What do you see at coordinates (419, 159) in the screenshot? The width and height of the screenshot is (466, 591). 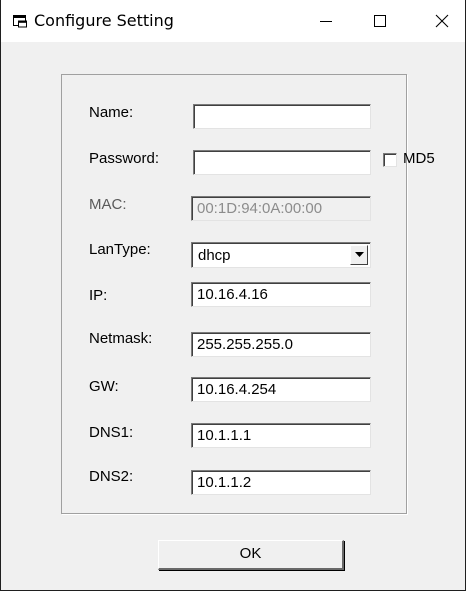 I see `md5-label: MD5` at bounding box center [419, 159].